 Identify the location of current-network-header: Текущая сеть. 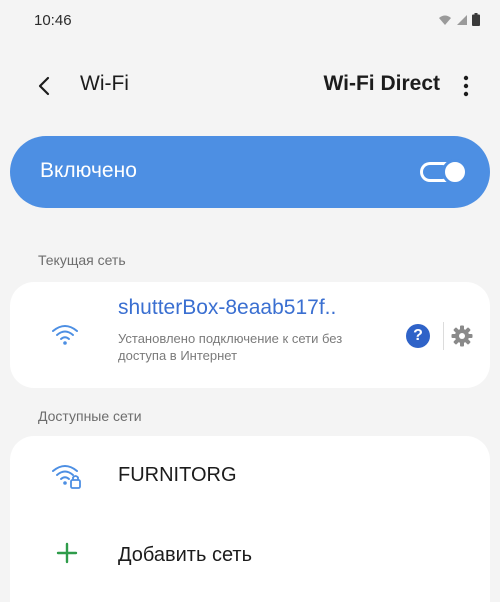
(82, 260).